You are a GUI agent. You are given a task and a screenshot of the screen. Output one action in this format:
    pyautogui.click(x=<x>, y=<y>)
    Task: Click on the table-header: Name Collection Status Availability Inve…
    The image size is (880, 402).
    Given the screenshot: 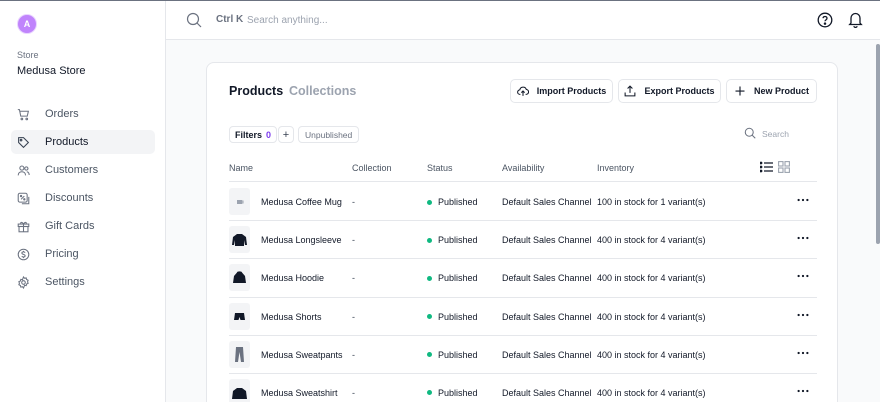 What is the action you would take?
    pyautogui.click(x=523, y=168)
    